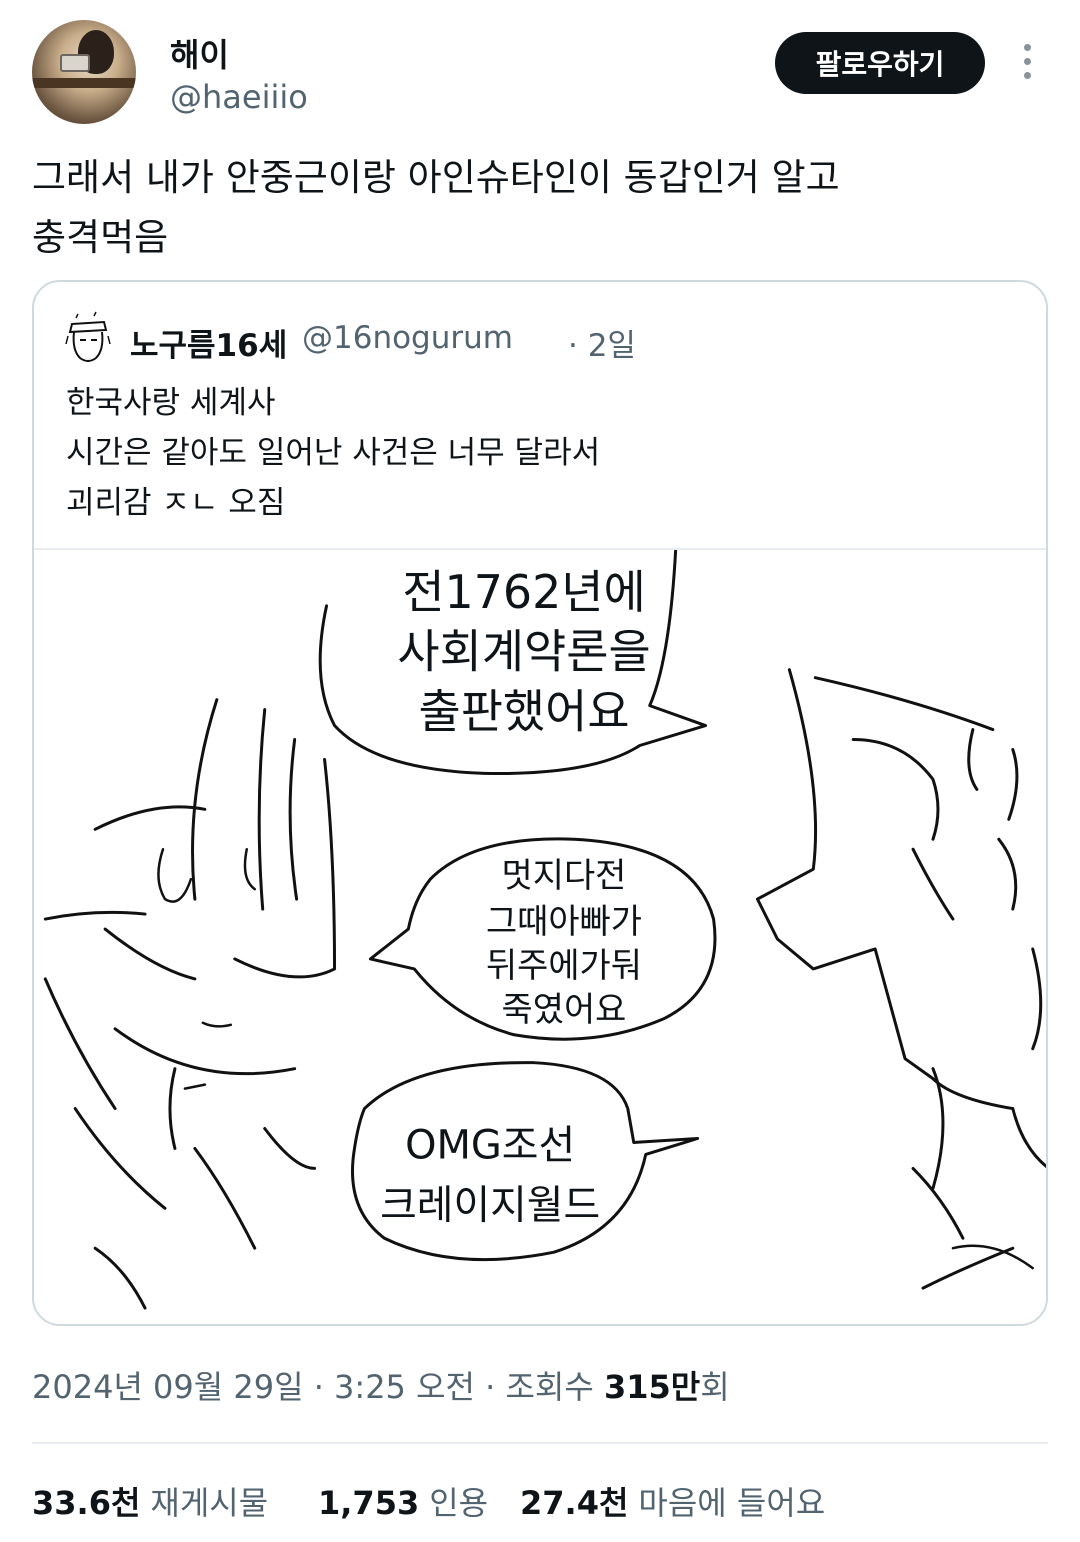  What do you see at coordinates (318, 1387) in the screenshot?
I see `tweet-date: 2024년 09월 29일 · 3:25 오전 · 조회수` at bounding box center [318, 1387].